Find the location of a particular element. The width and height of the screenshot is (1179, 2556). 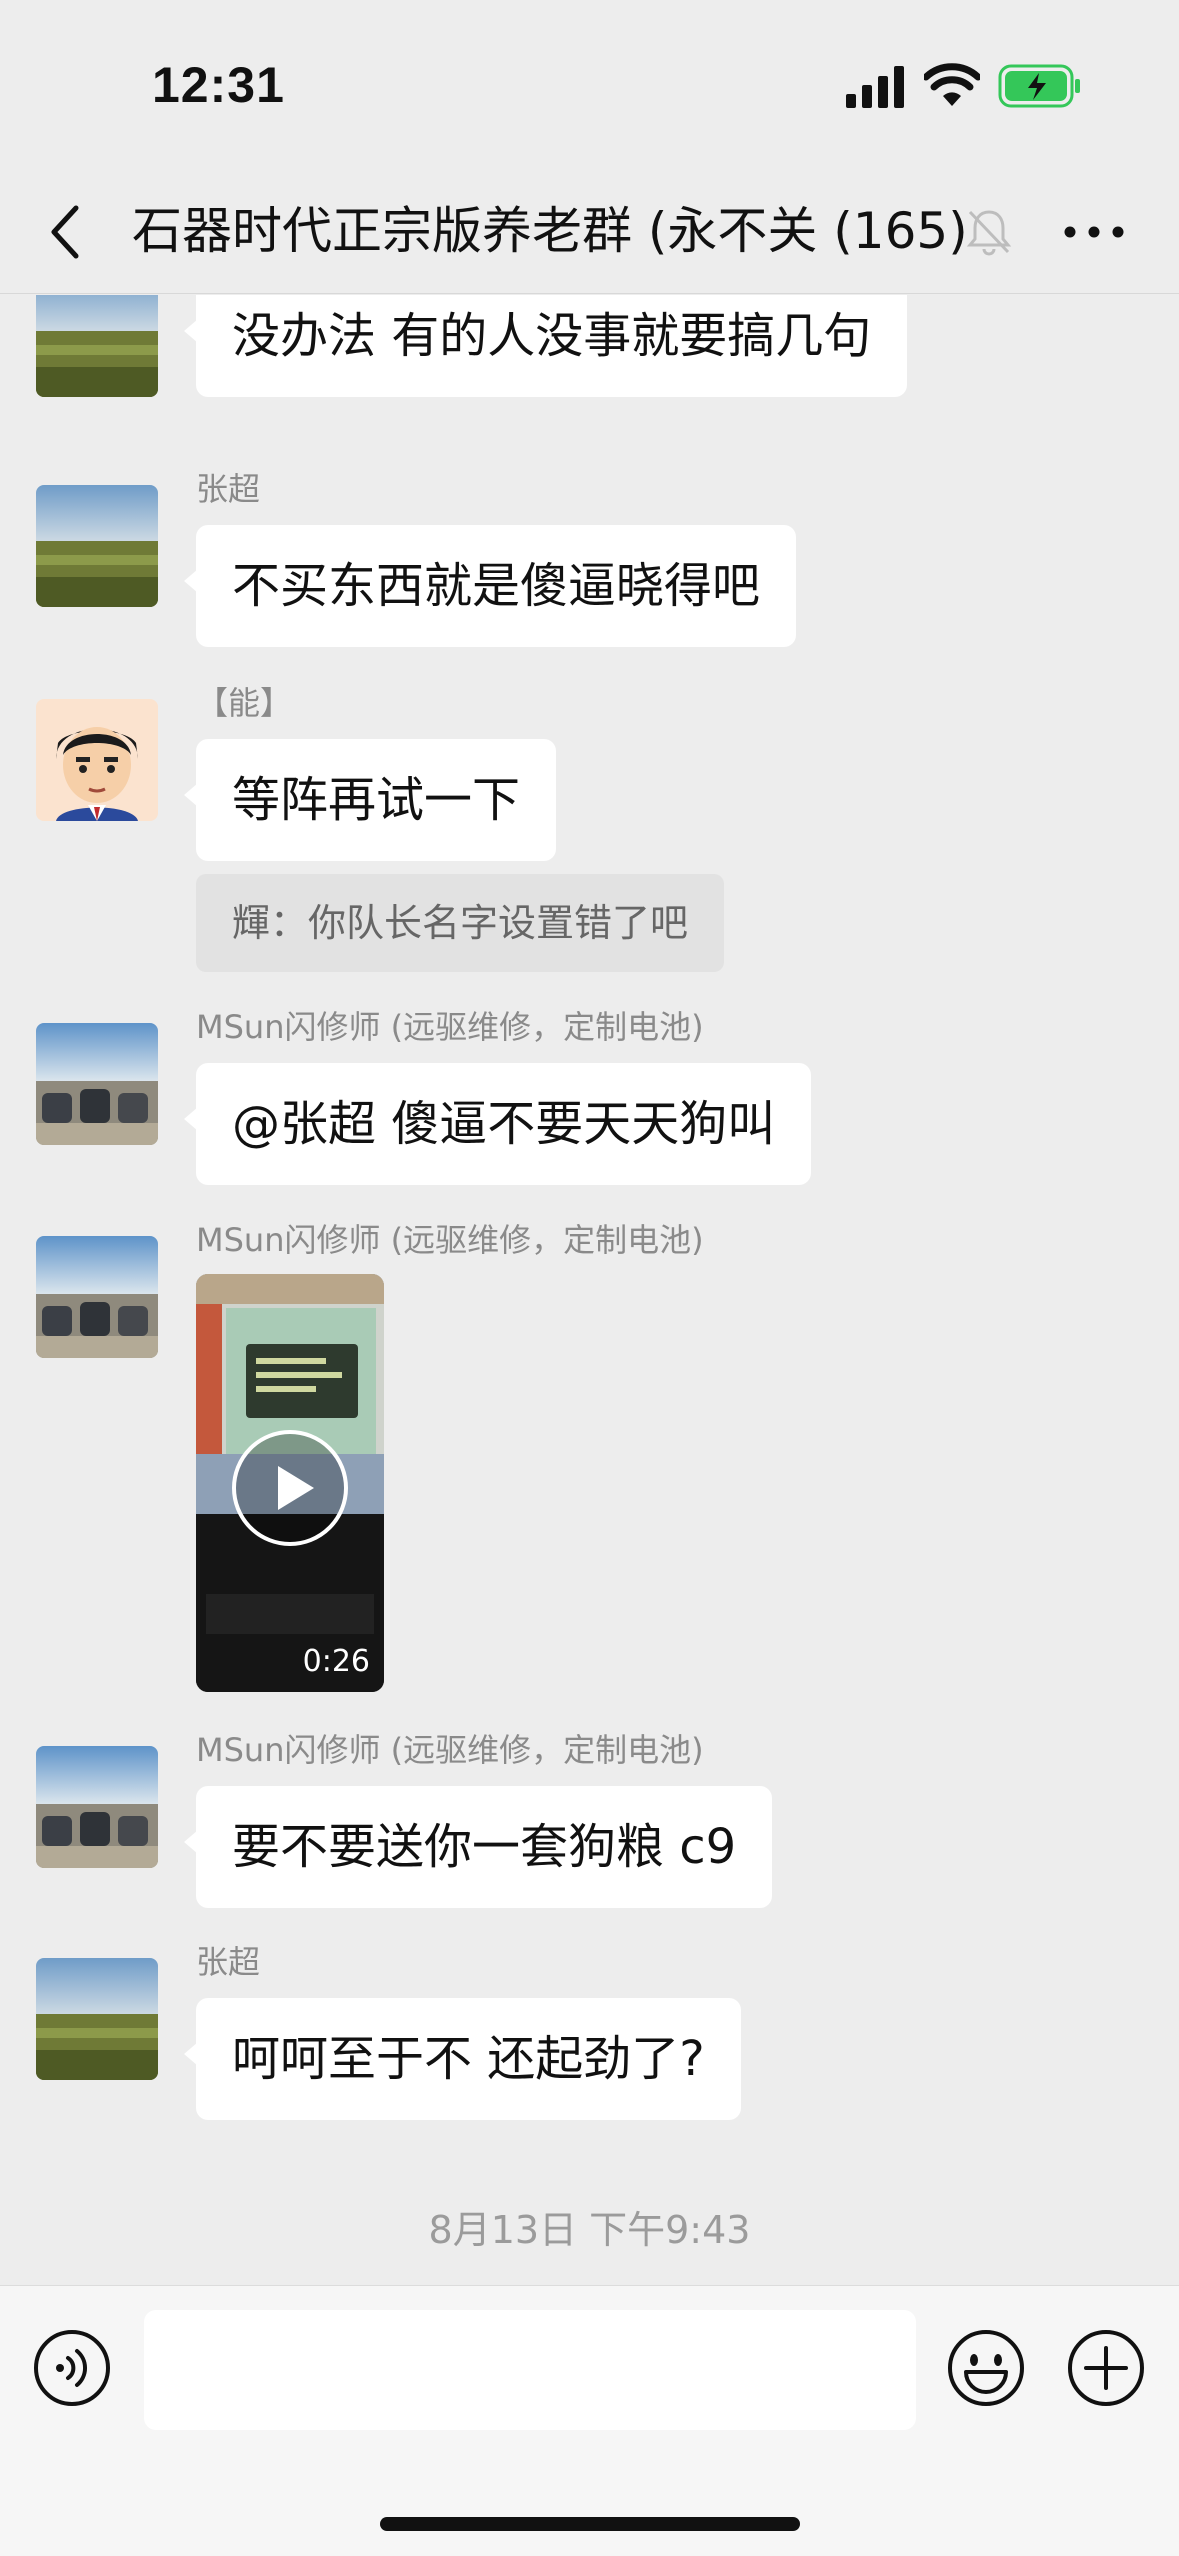

timestamp: 8月13日 下午9:43 is located at coordinates (589, 2230).